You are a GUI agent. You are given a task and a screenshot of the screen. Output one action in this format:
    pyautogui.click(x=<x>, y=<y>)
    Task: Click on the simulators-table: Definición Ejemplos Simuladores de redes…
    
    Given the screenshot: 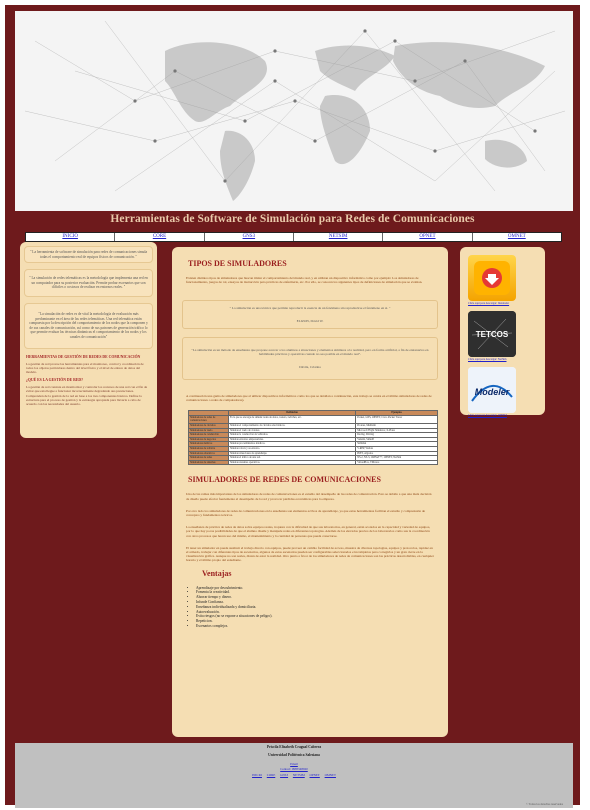 What is the action you would take?
    pyautogui.click(x=313, y=438)
    